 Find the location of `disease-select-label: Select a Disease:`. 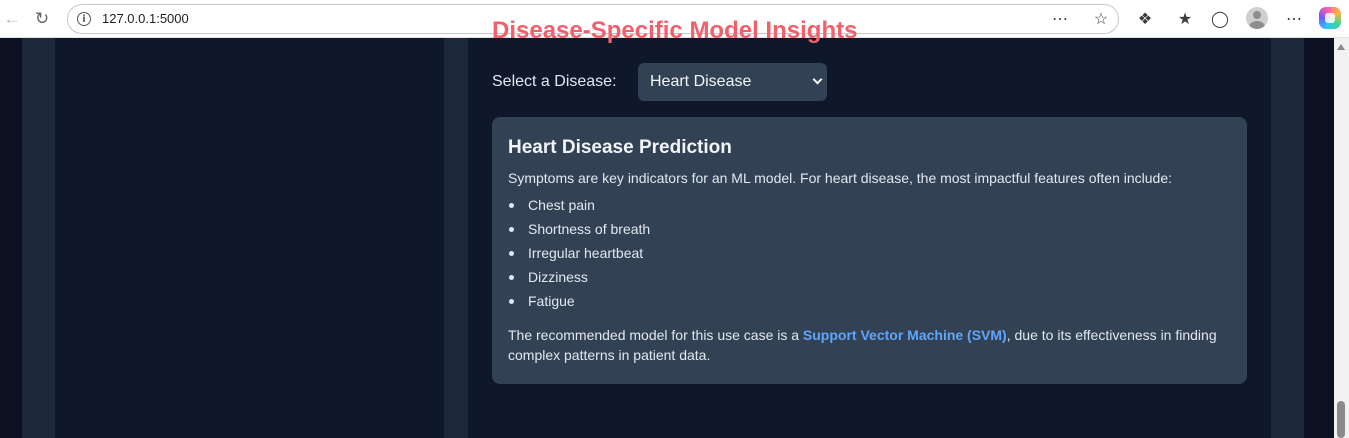

disease-select-label: Select a Disease: is located at coordinates (554, 81).